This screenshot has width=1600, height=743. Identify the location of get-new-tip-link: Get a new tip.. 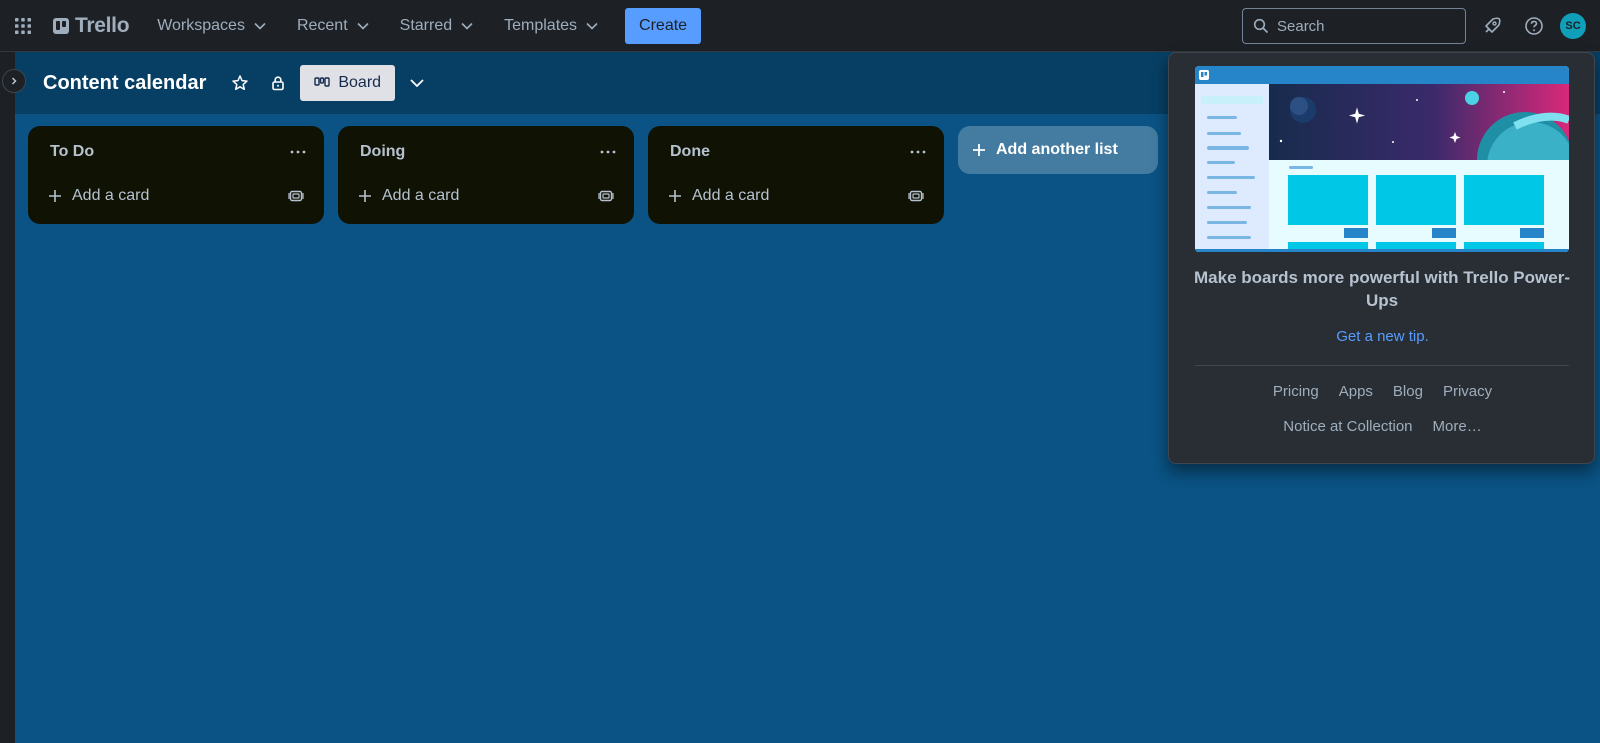
(1382, 336).